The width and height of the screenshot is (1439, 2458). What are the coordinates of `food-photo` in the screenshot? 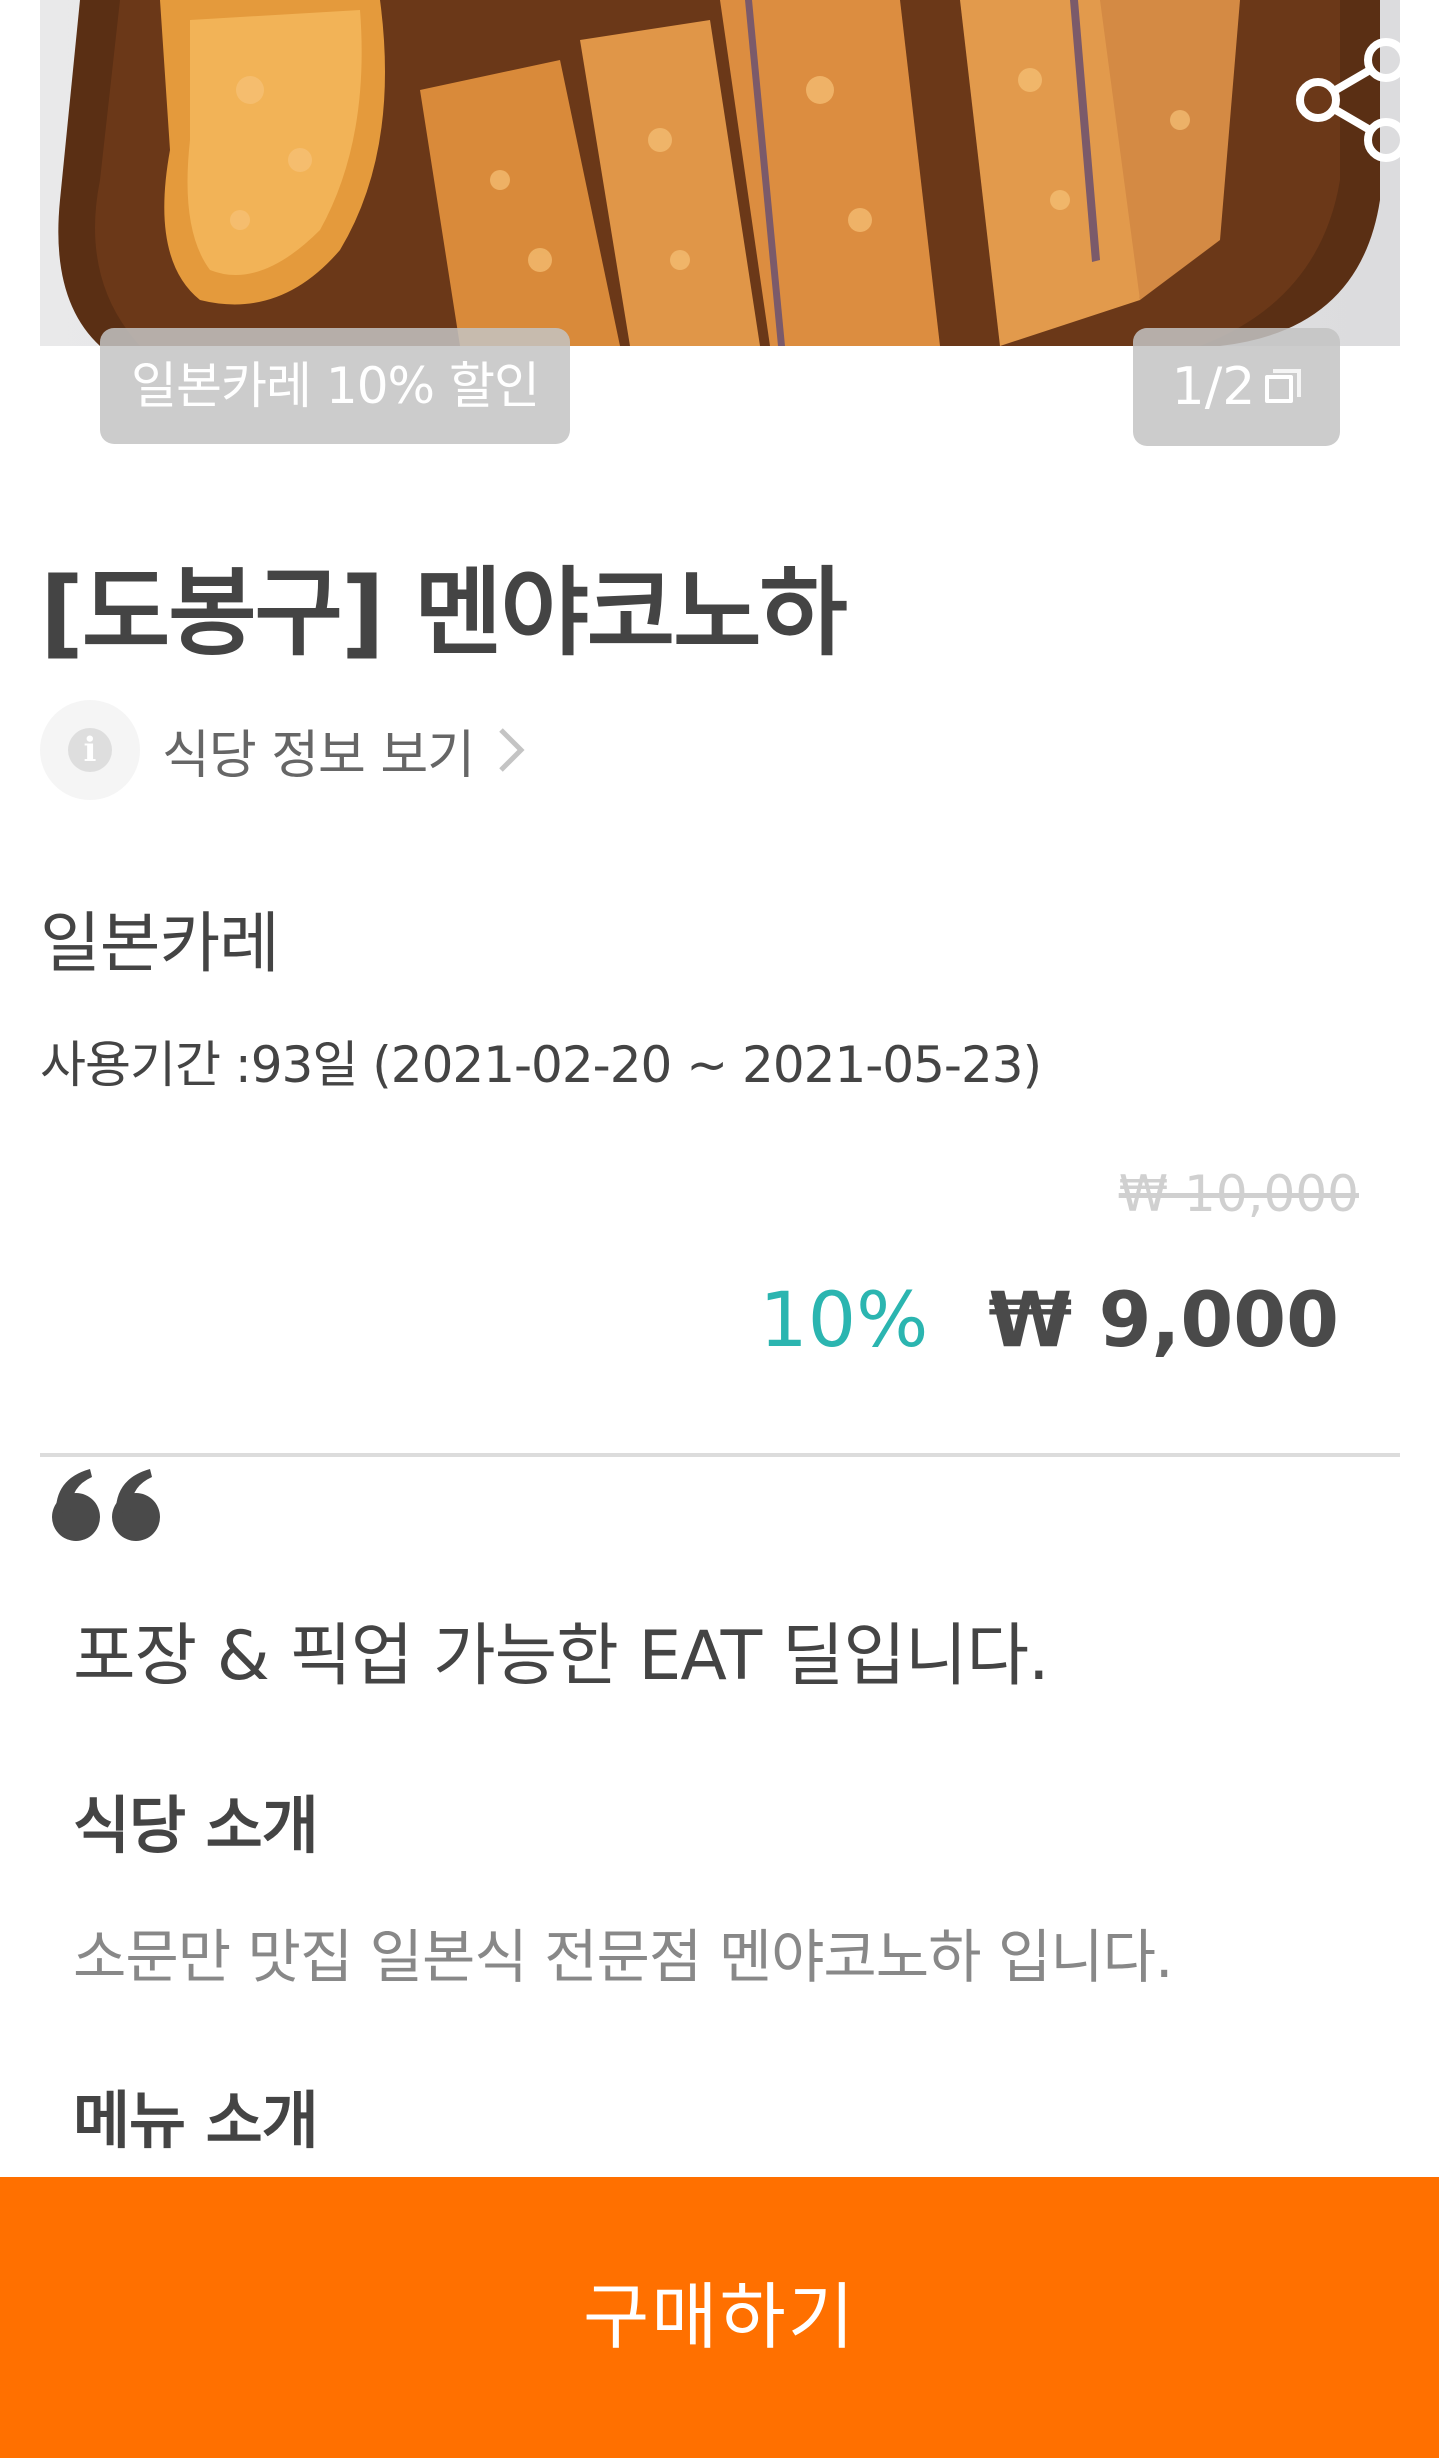 It's located at (720, 173).